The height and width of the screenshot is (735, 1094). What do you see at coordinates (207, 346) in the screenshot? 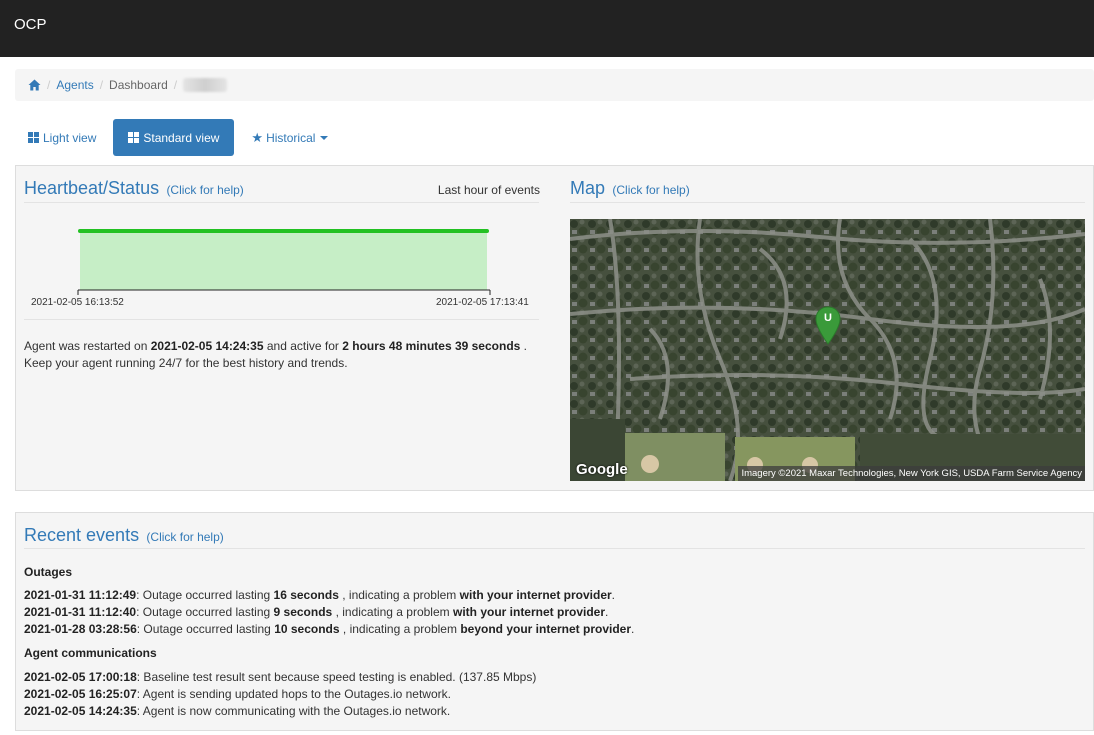
I see `restart-time: 2021-02-05 14:24:35` at bounding box center [207, 346].